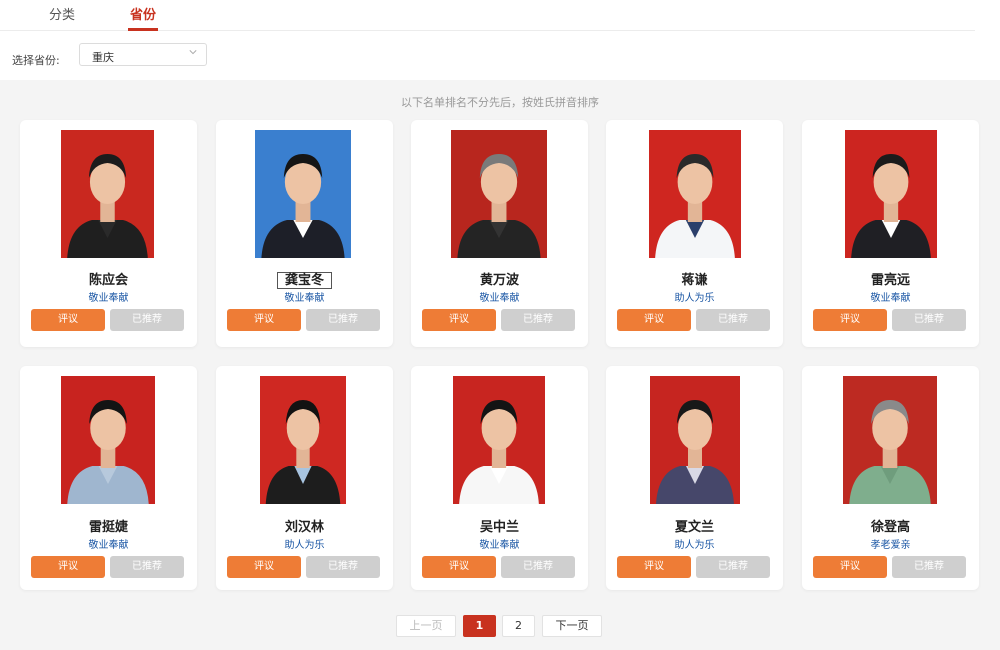  Describe the element at coordinates (518, 626) in the screenshot. I see `page-2-button: 2` at that location.